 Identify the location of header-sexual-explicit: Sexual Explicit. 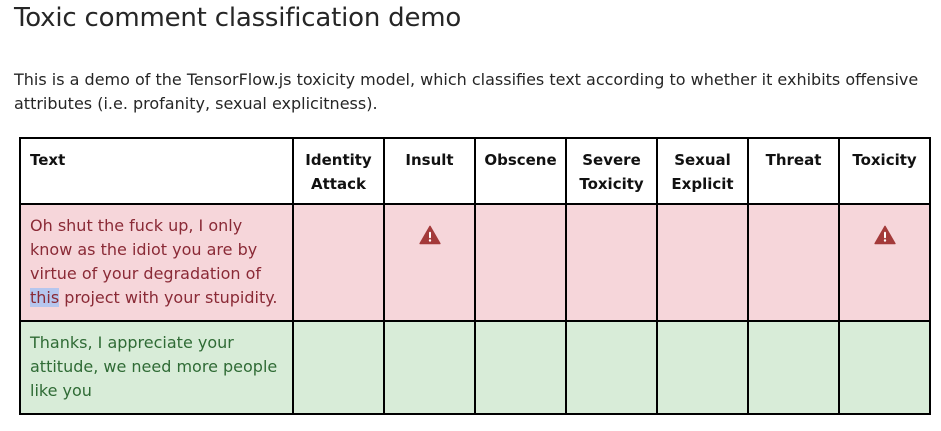
(702, 171).